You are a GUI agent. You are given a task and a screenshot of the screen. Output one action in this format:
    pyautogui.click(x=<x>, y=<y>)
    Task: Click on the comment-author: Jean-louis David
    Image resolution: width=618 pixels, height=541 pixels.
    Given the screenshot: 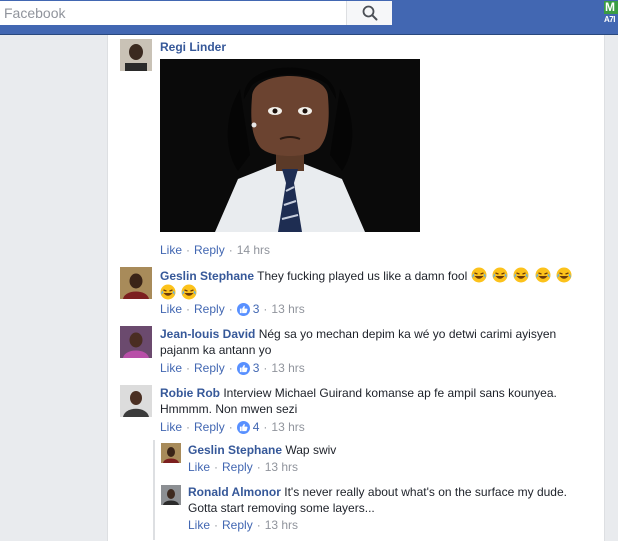 What is the action you would take?
    pyautogui.click(x=207, y=334)
    